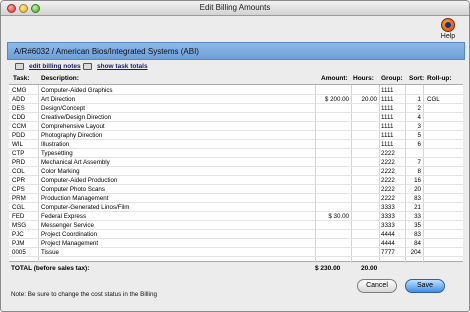 The height and width of the screenshot is (312, 470). I want to click on description-cell: Typesetting, so click(176, 154).